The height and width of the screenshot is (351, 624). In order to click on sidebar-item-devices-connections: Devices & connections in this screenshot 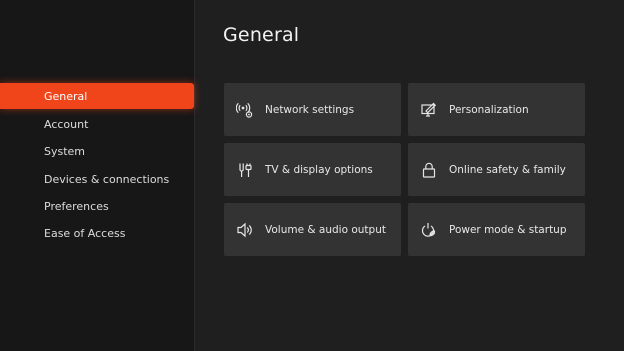, I will do `click(97, 179)`.